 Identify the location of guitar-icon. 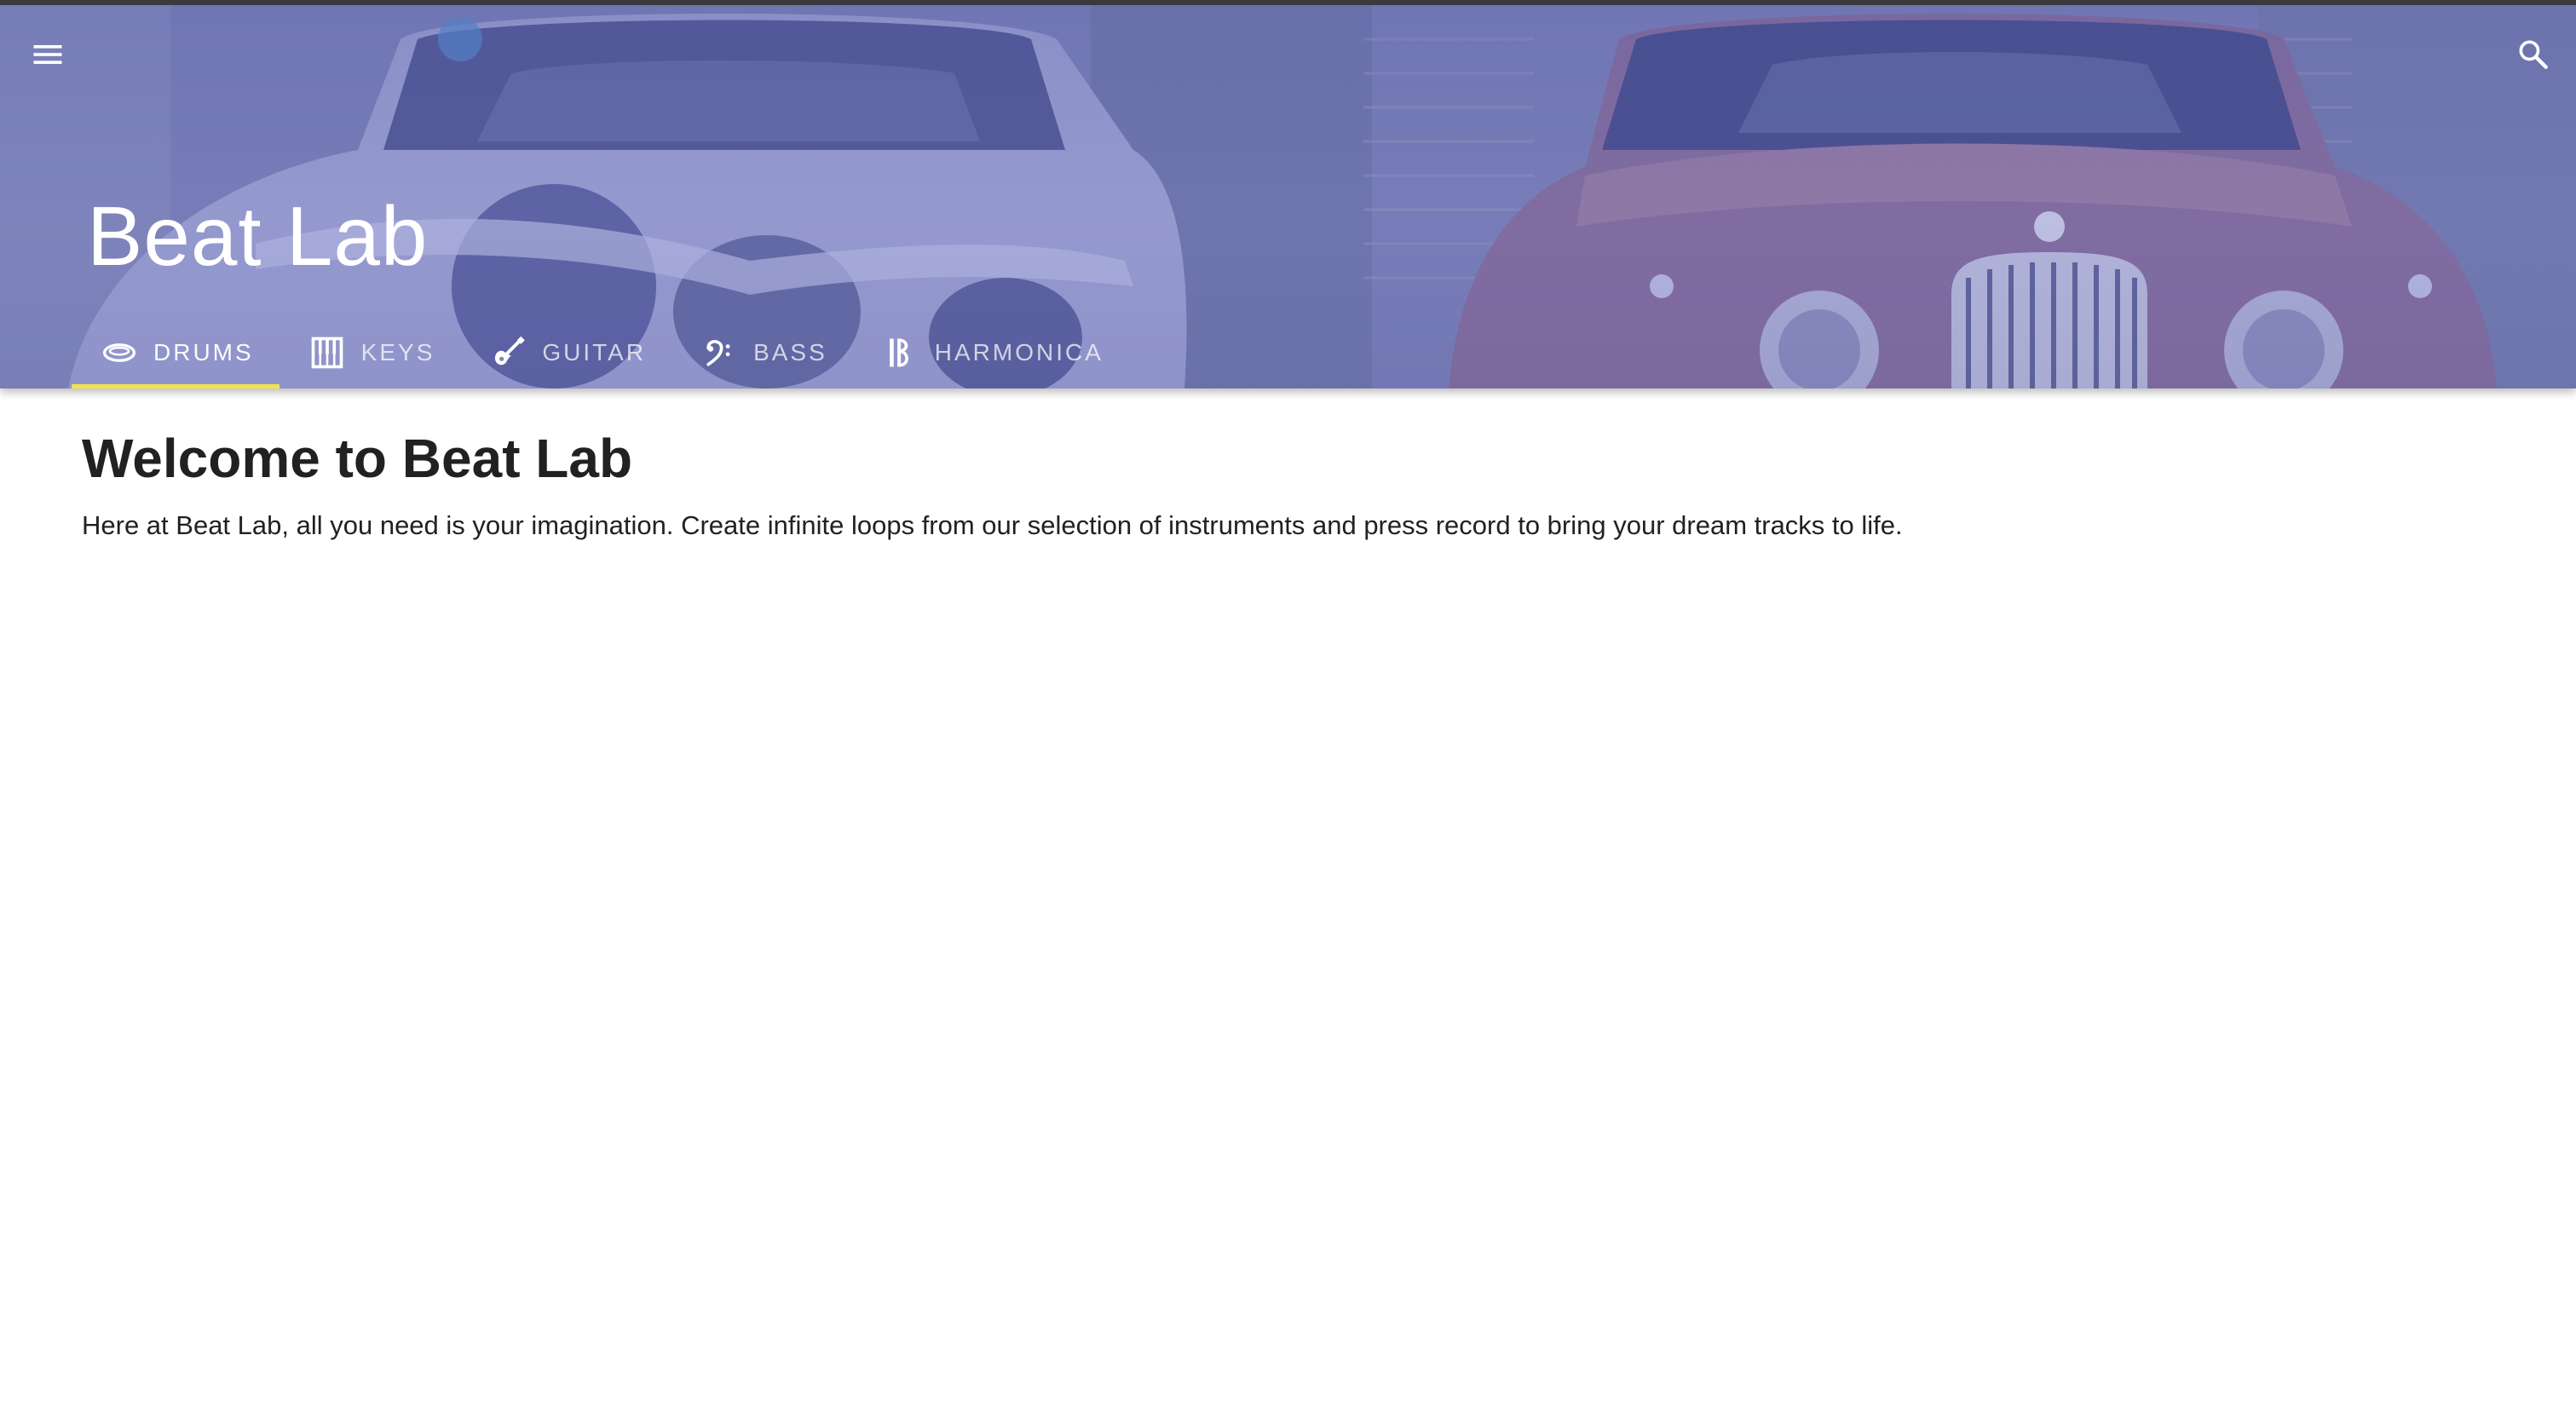
(508, 352).